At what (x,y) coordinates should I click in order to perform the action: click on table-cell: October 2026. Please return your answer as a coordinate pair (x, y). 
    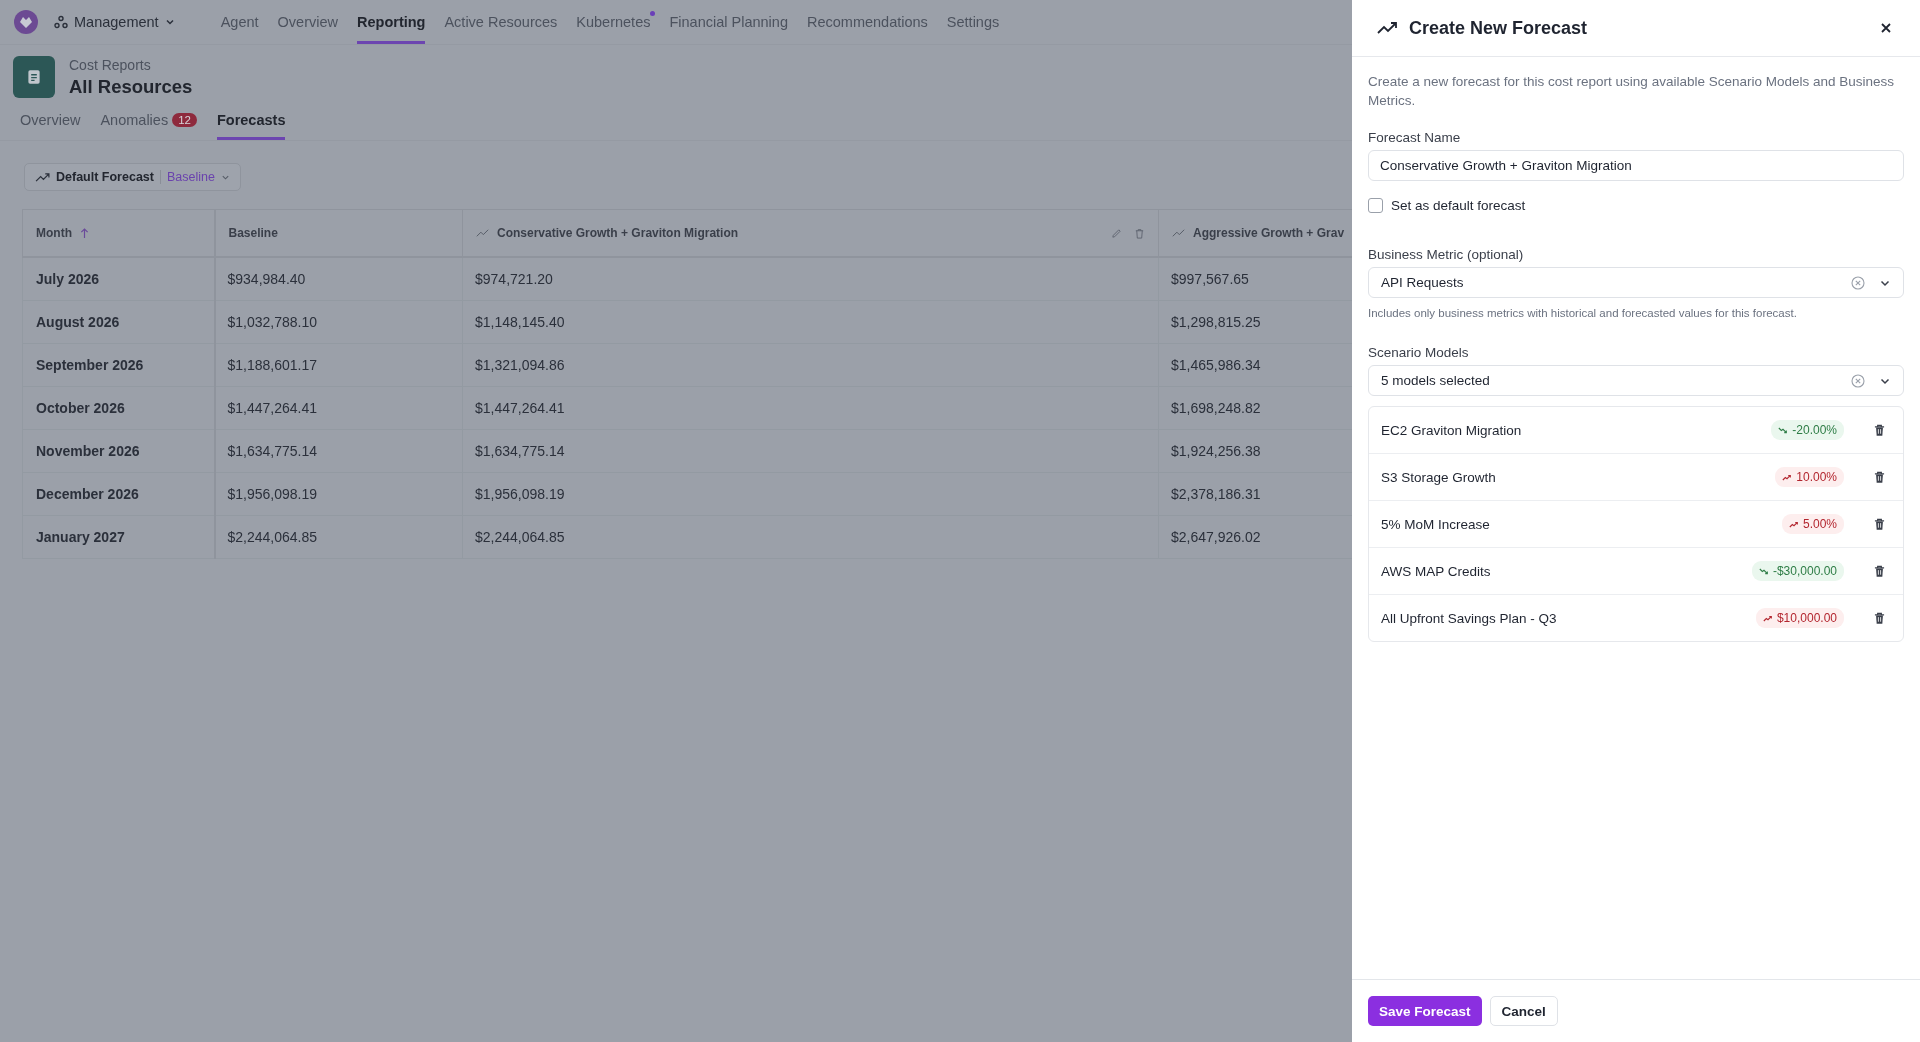
    Looking at the image, I should click on (118, 408).